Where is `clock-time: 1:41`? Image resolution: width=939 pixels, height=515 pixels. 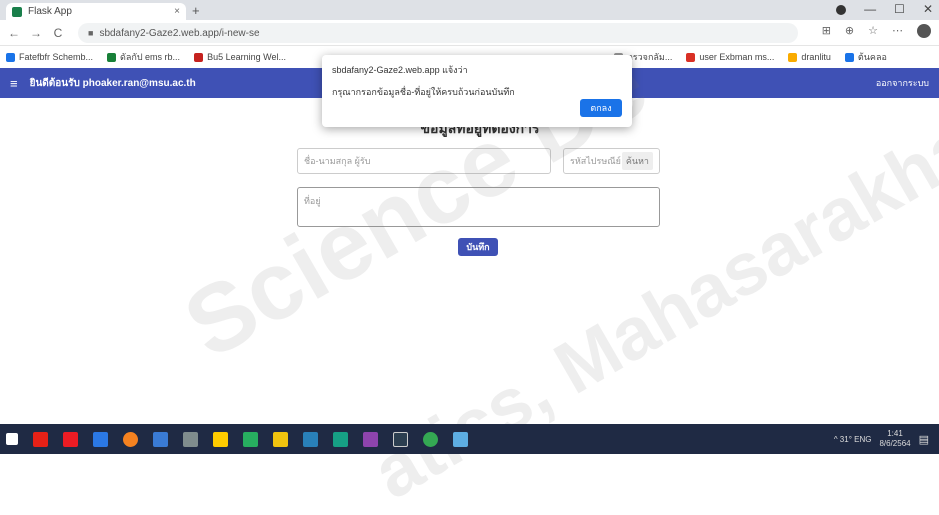 clock-time: 1:41 is located at coordinates (895, 433).